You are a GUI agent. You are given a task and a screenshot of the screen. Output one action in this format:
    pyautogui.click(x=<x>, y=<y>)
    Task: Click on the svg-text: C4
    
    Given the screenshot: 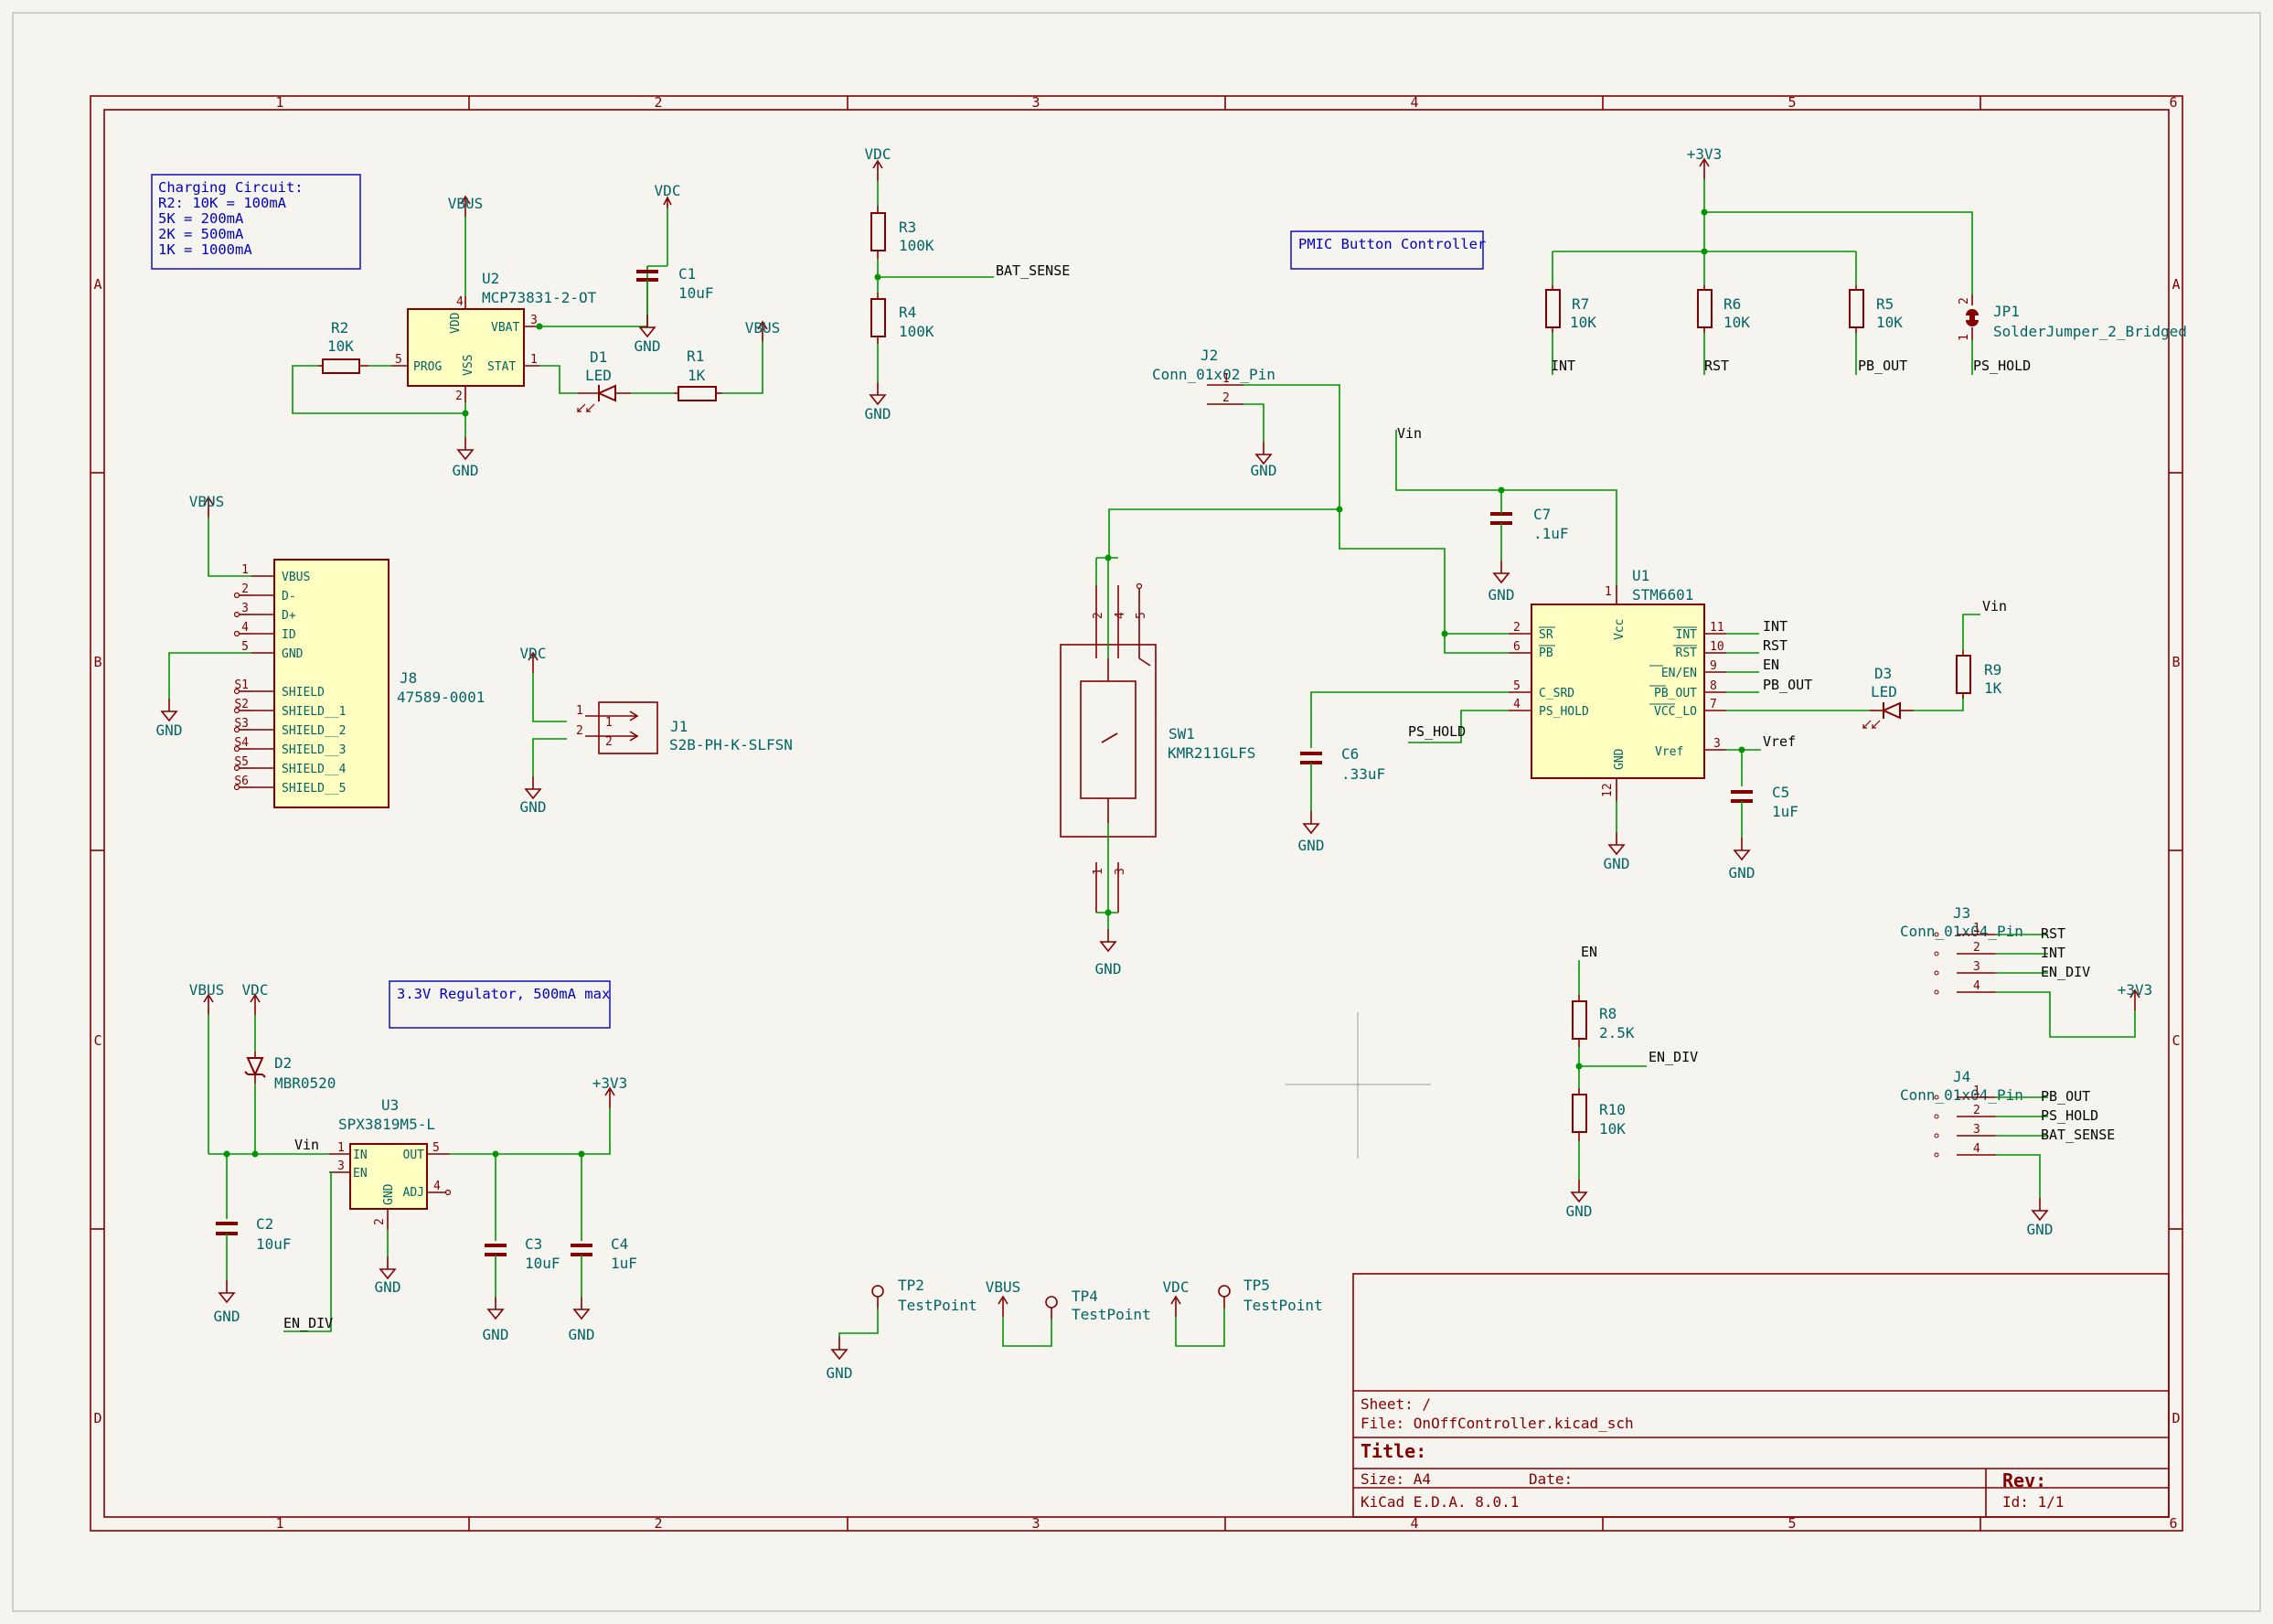 What is the action you would take?
    pyautogui.click(x=619, y=1244)
    